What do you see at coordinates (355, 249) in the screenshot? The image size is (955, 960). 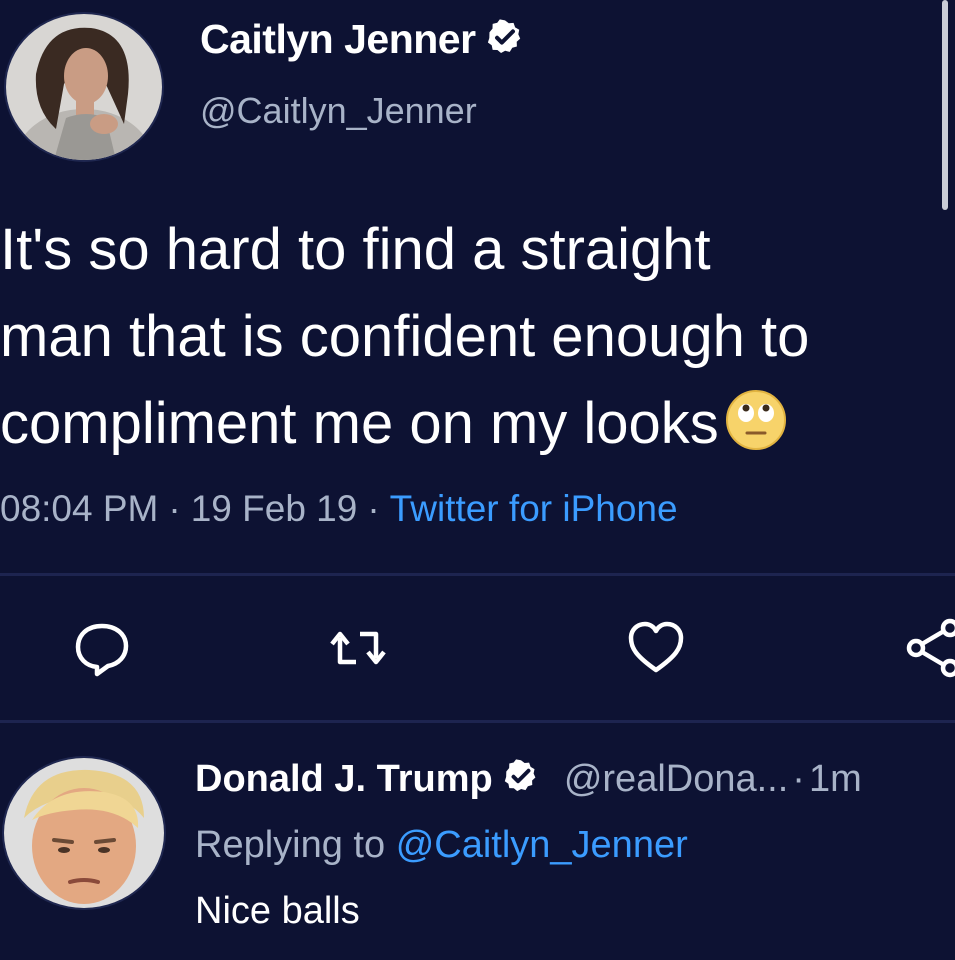 I see `tweet-text-line: It's so hard to find a straight` at bounding box center [355, 249].